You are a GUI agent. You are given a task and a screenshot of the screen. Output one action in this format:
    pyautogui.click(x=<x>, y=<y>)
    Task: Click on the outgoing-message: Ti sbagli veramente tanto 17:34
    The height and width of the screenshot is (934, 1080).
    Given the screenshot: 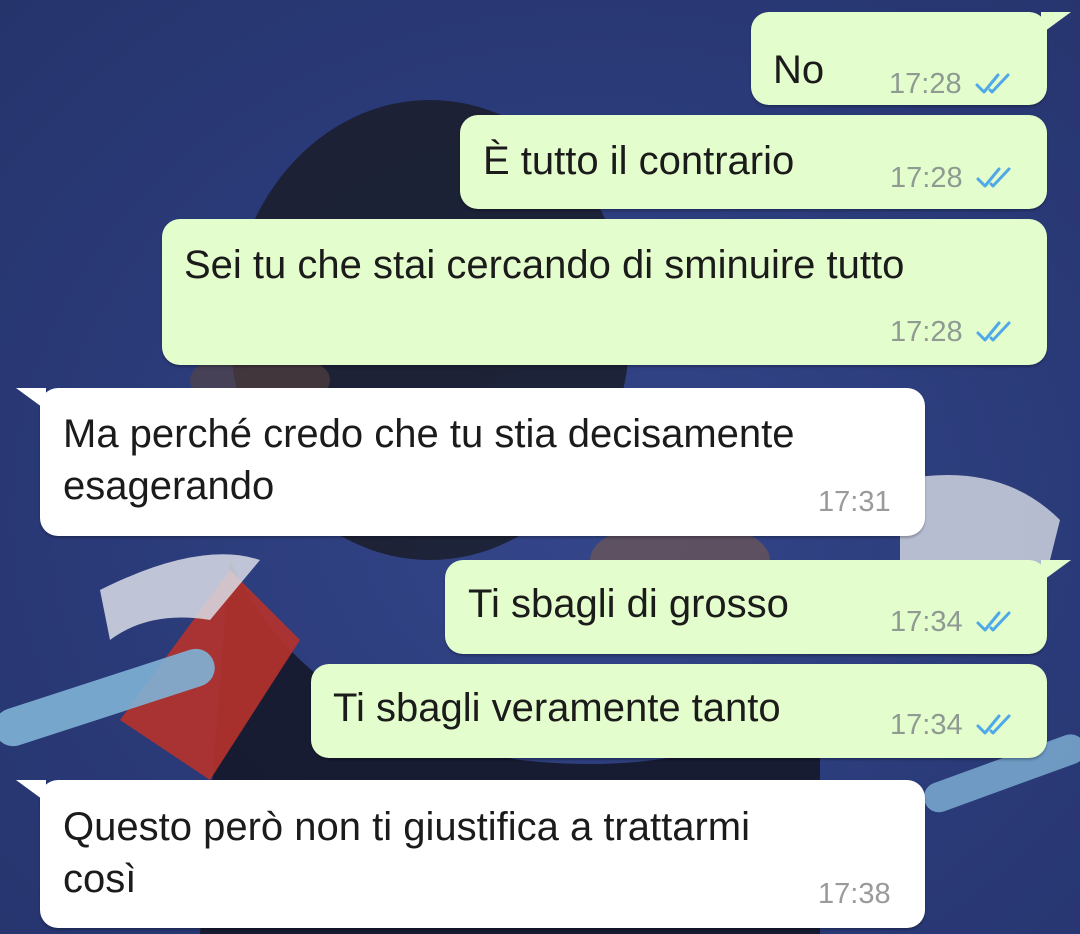 What is the action you would take?
    pyautogui.click(x=679, y=711)
    